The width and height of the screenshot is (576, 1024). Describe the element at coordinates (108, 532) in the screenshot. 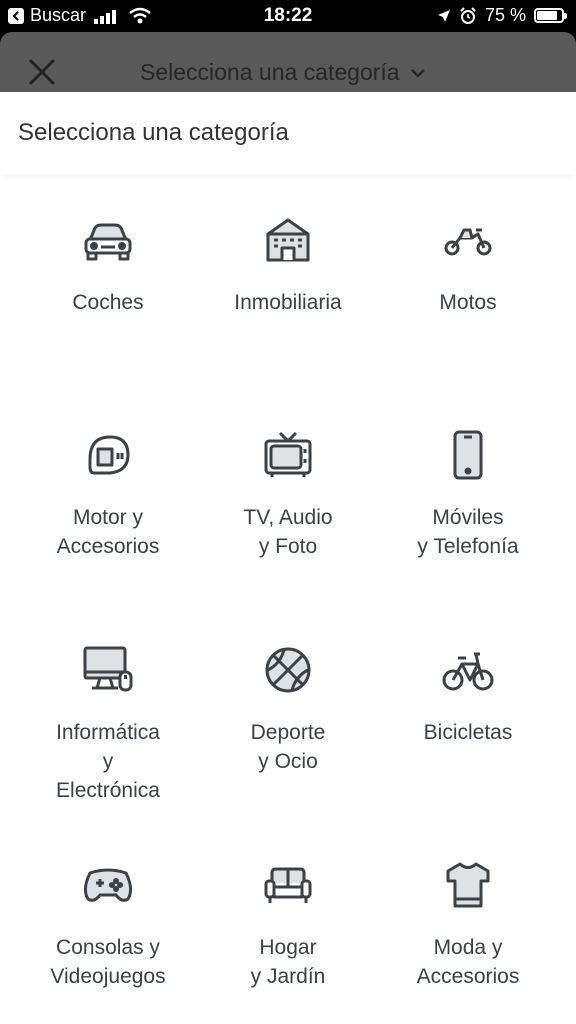

I see `category-label: Motor y Accesorios` at that location.